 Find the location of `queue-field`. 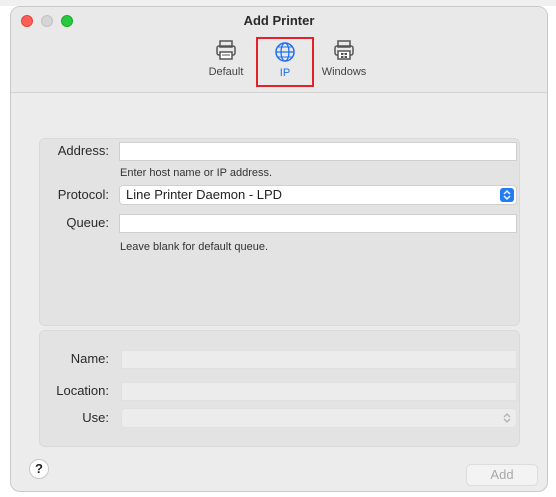

queue-field is located at coordinates (318, 223).